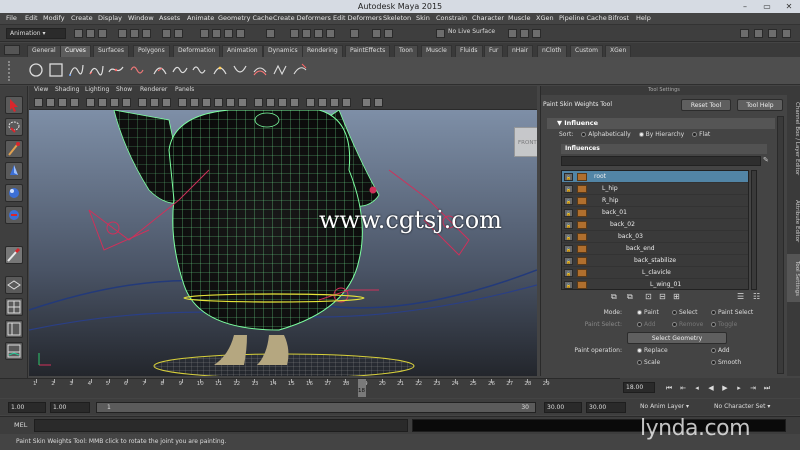 The height and width of the screenshot is (450, 800). What do you see at coordinates (14, 329) in the screenshot?
I see `persp-outliner-layout-icon` at bounding box center [14, 329].